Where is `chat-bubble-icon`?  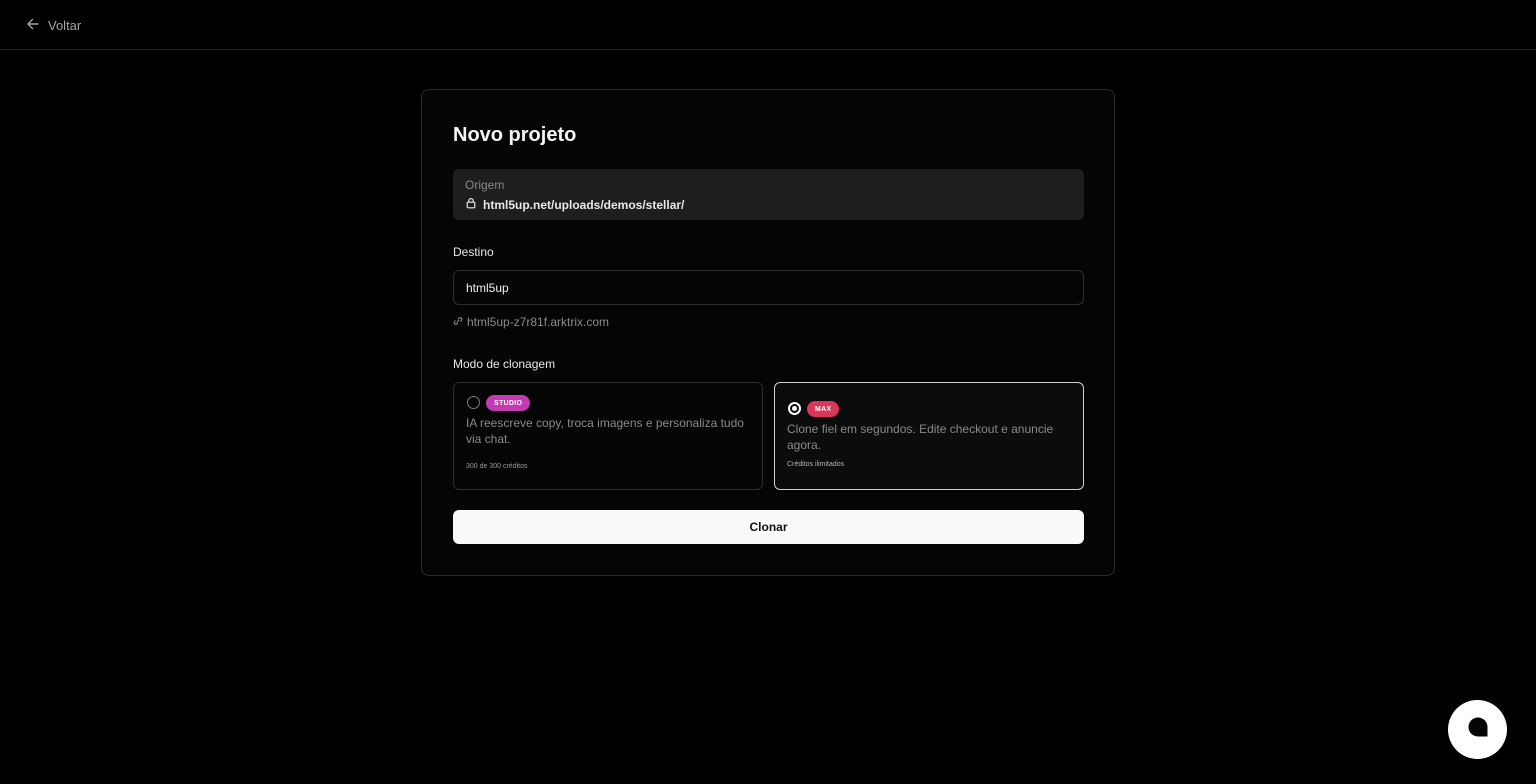
chat-bubble-icon is located at coordinates (1478, 729).